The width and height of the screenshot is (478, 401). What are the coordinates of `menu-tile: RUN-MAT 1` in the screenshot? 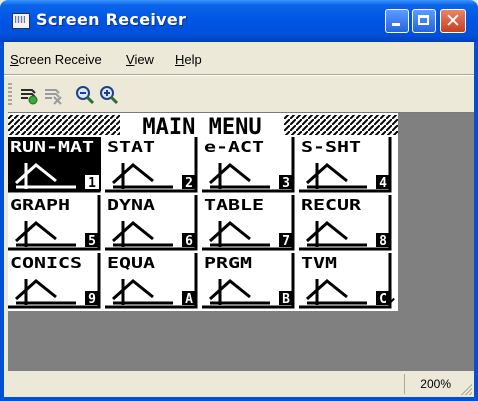 It's located at (54, 165).